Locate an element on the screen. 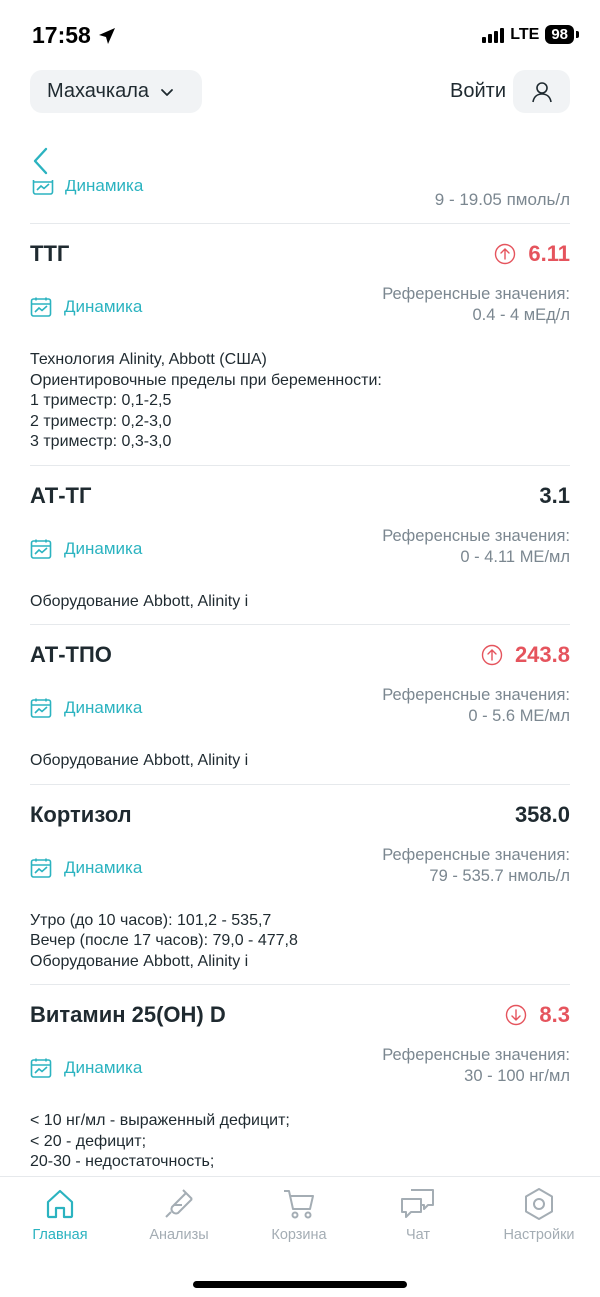 The width and height of the screenshot is (600, 1297). test-value: 358.0 is located at coordinates (542, 815).